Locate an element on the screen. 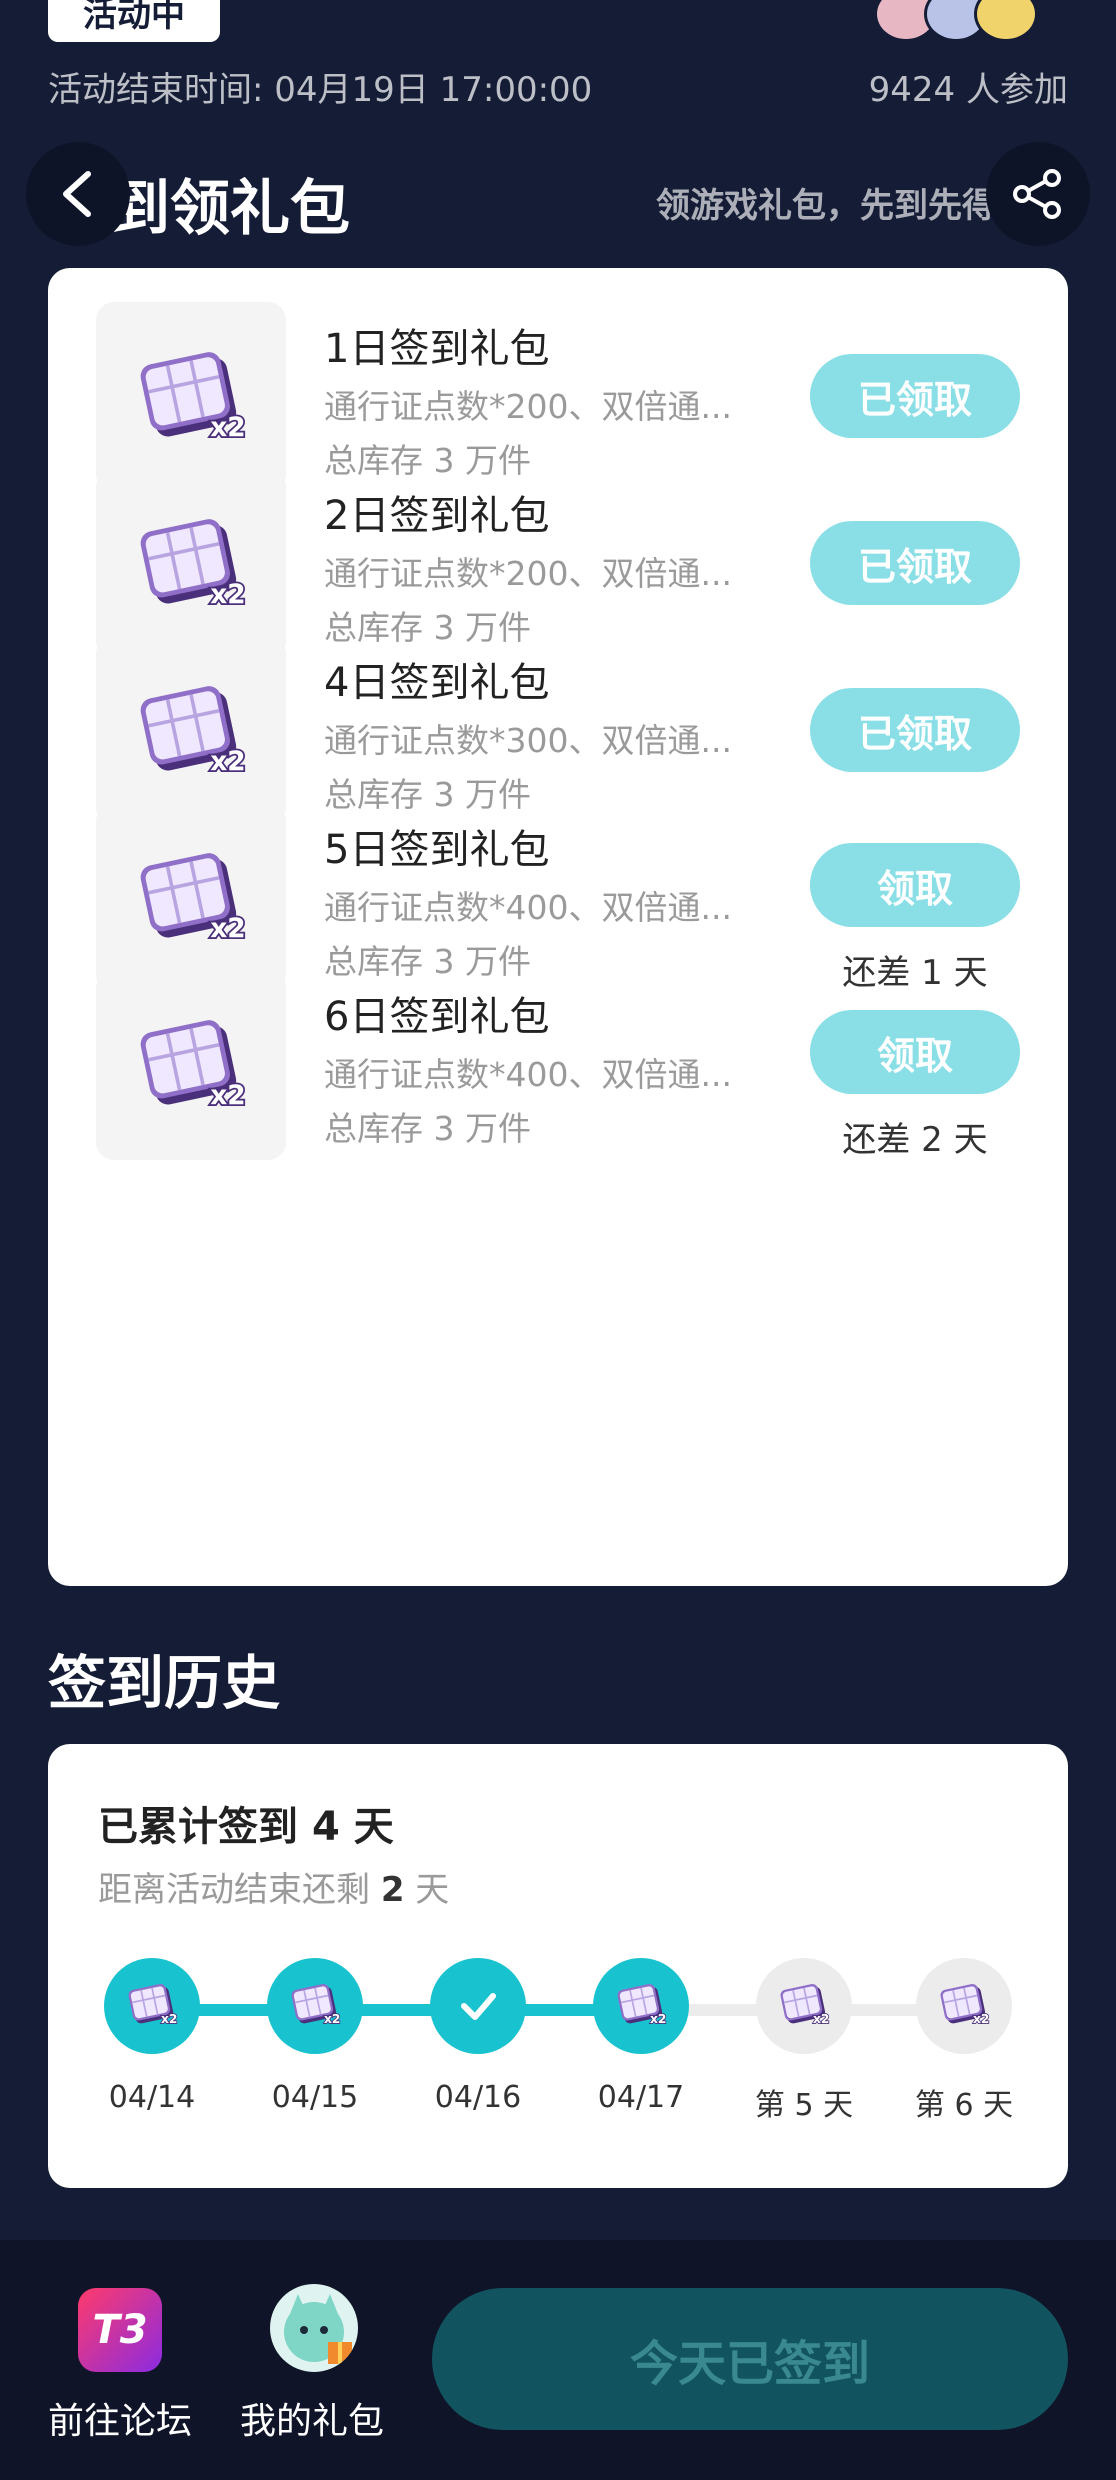 The image size is (1116, 2480). participant-avatars is located at coordinates (971, 21).